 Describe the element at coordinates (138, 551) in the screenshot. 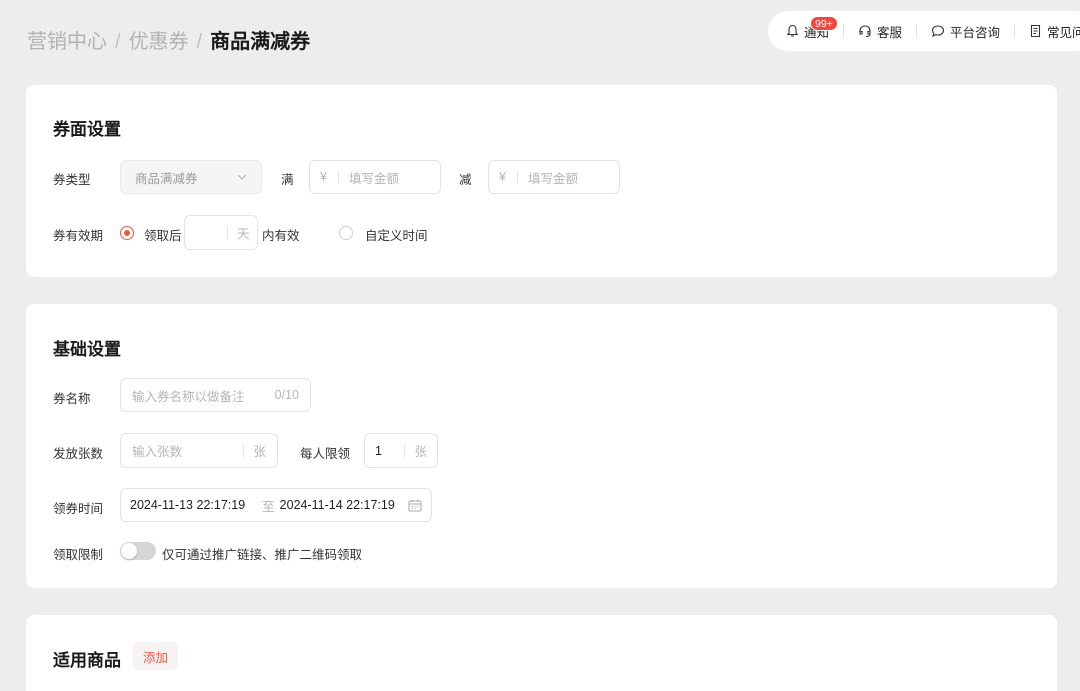

I see `claim-restriction-toggle` at that location.